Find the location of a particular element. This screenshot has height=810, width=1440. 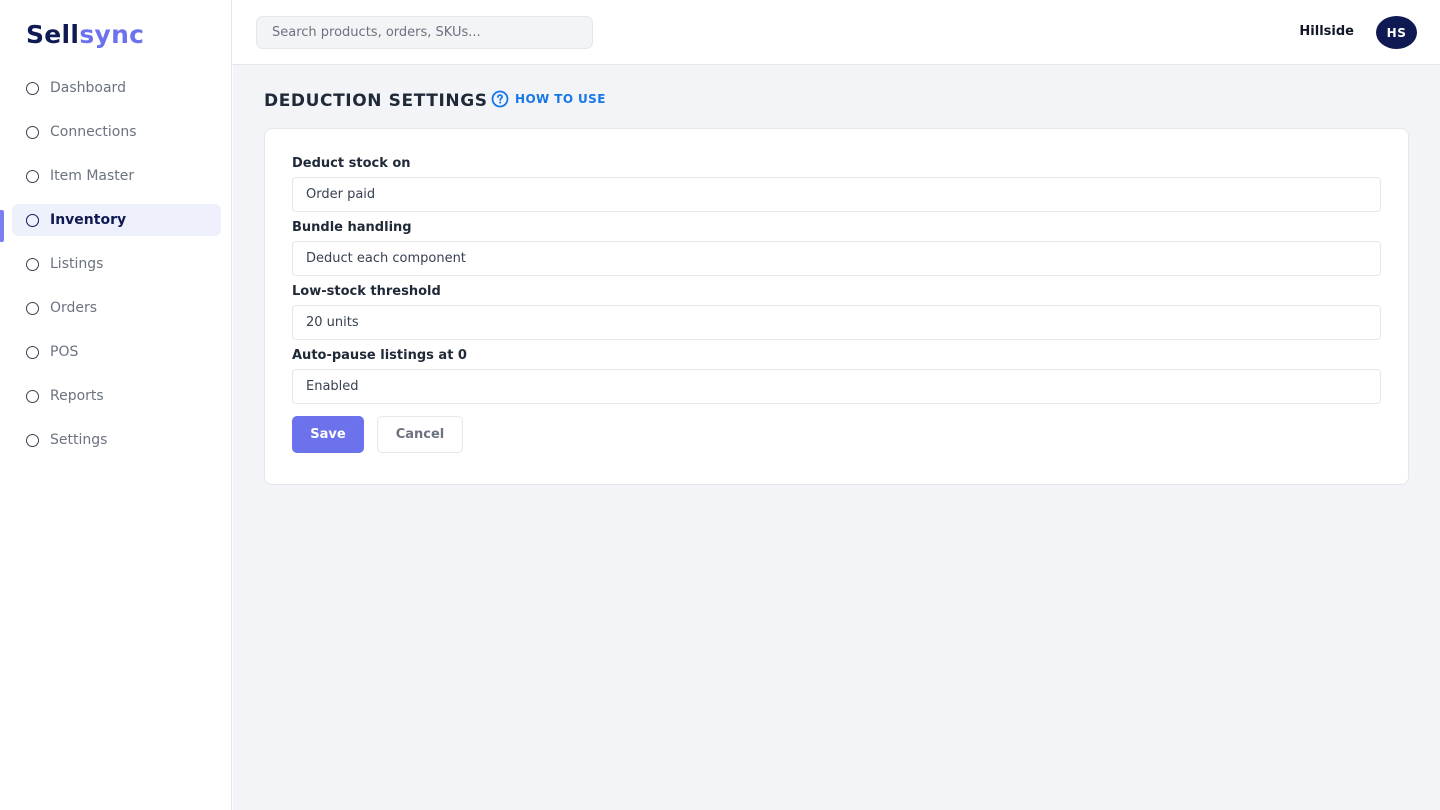

cancel-button: Cancel is located at coordinates (420, 434).